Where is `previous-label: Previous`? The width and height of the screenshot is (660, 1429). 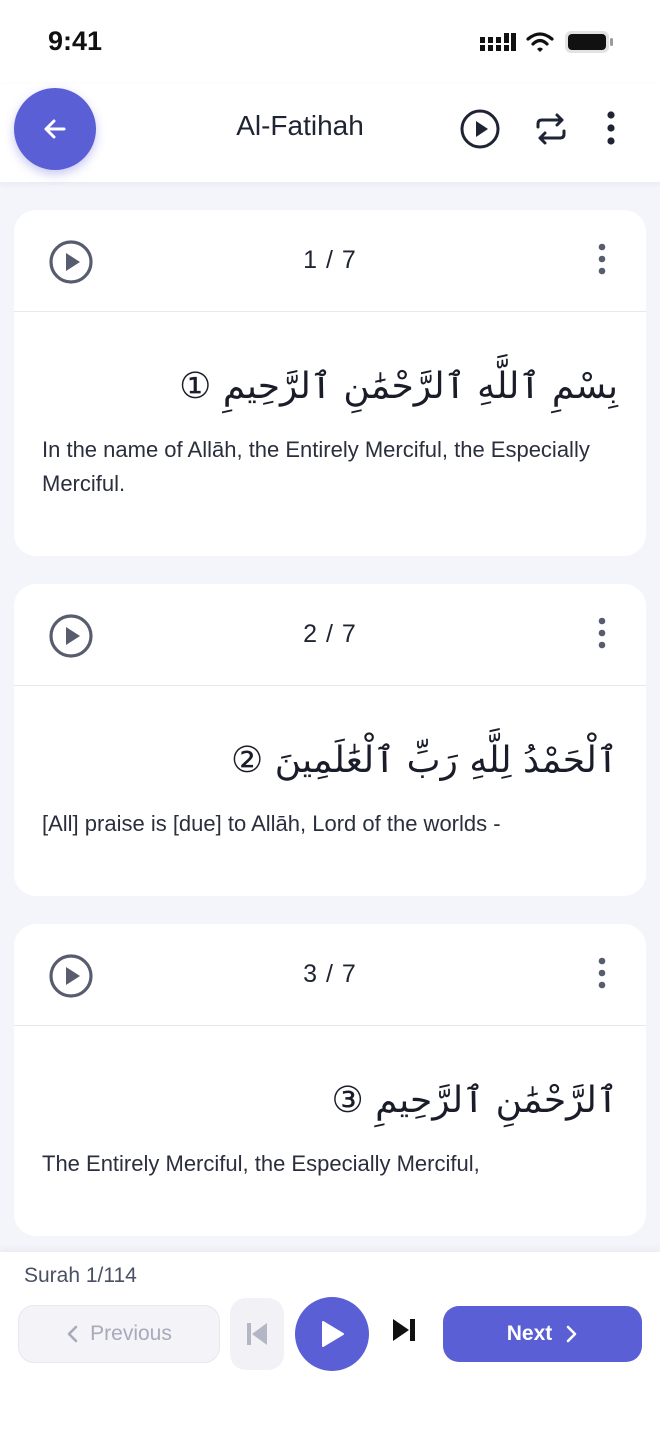
previous-label: Previous is located at coordinates (131, 1333).